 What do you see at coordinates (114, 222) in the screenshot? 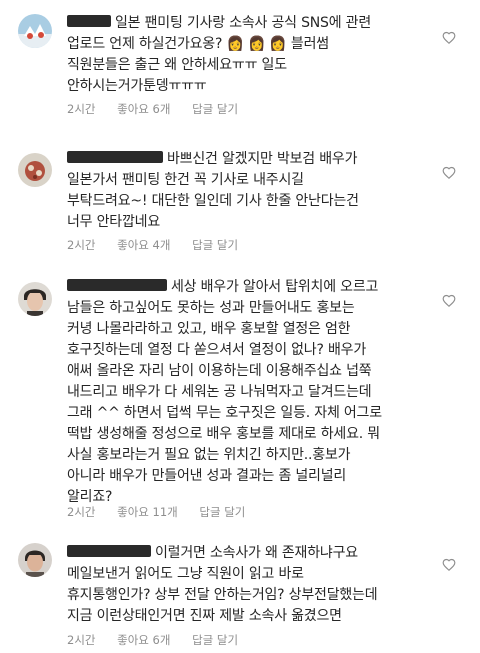
I see `comment-line: 너무 안타깝네요` at bounding box center [114, 222].